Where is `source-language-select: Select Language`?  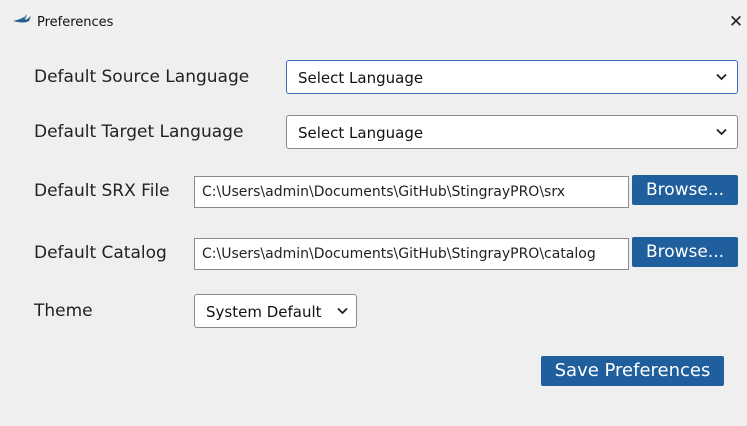
source-language-select: Select Language is located at coordinates (512, 77).